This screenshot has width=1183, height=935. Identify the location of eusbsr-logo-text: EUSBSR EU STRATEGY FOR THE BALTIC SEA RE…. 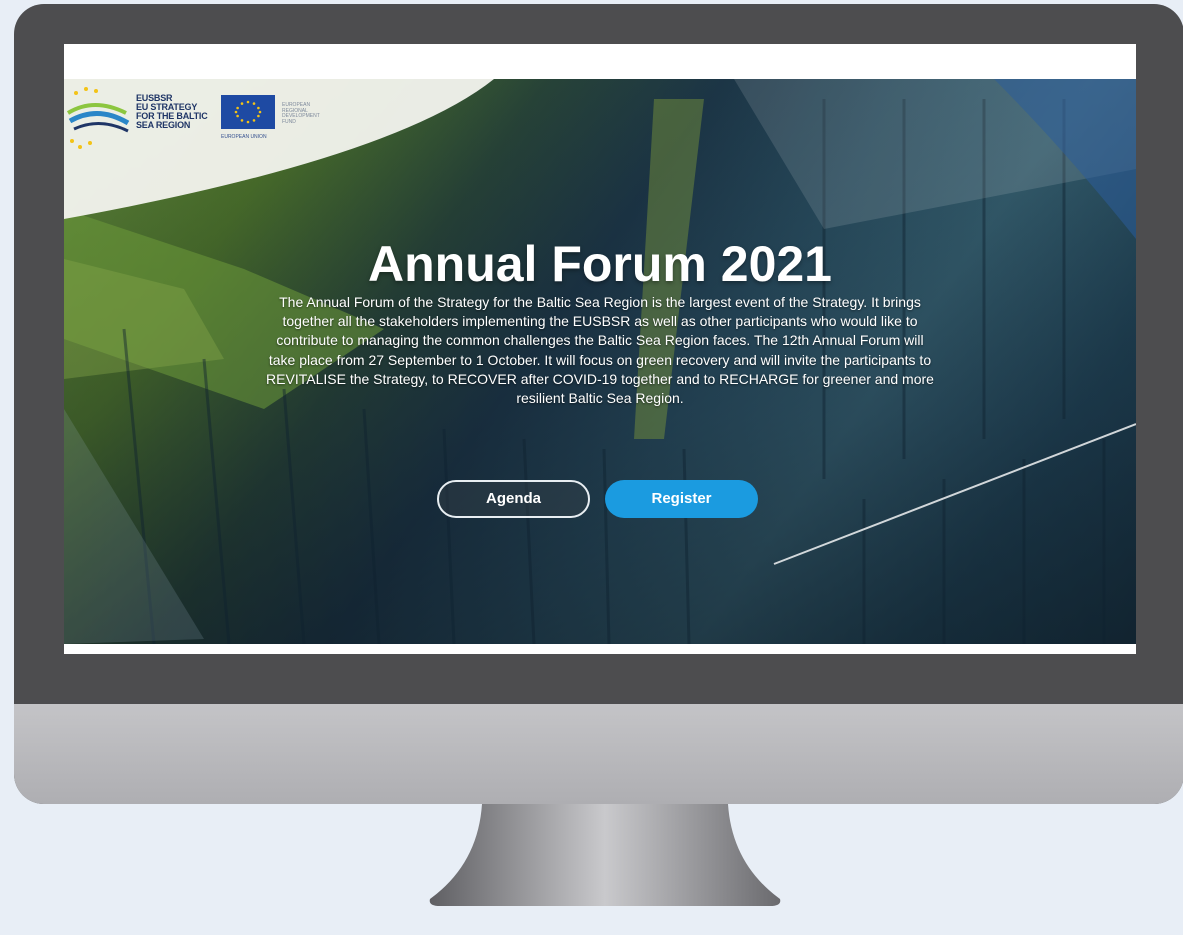
(172, 112).